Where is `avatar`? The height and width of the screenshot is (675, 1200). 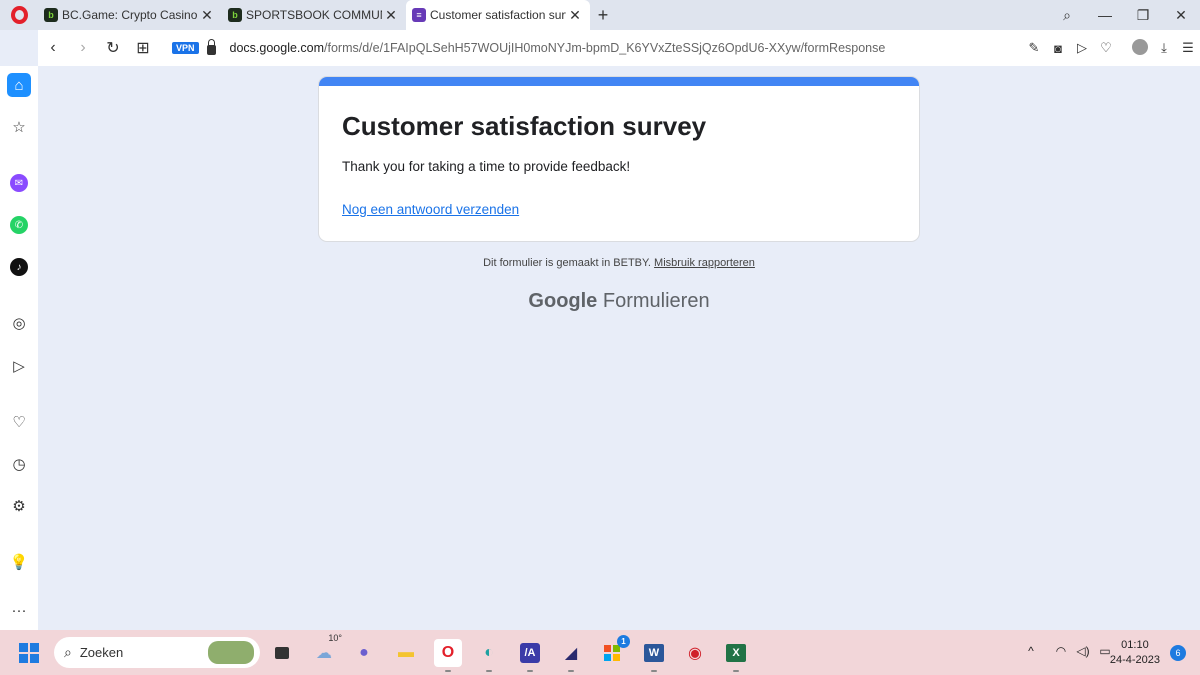 avatar is located at coordinates (1140, 46).